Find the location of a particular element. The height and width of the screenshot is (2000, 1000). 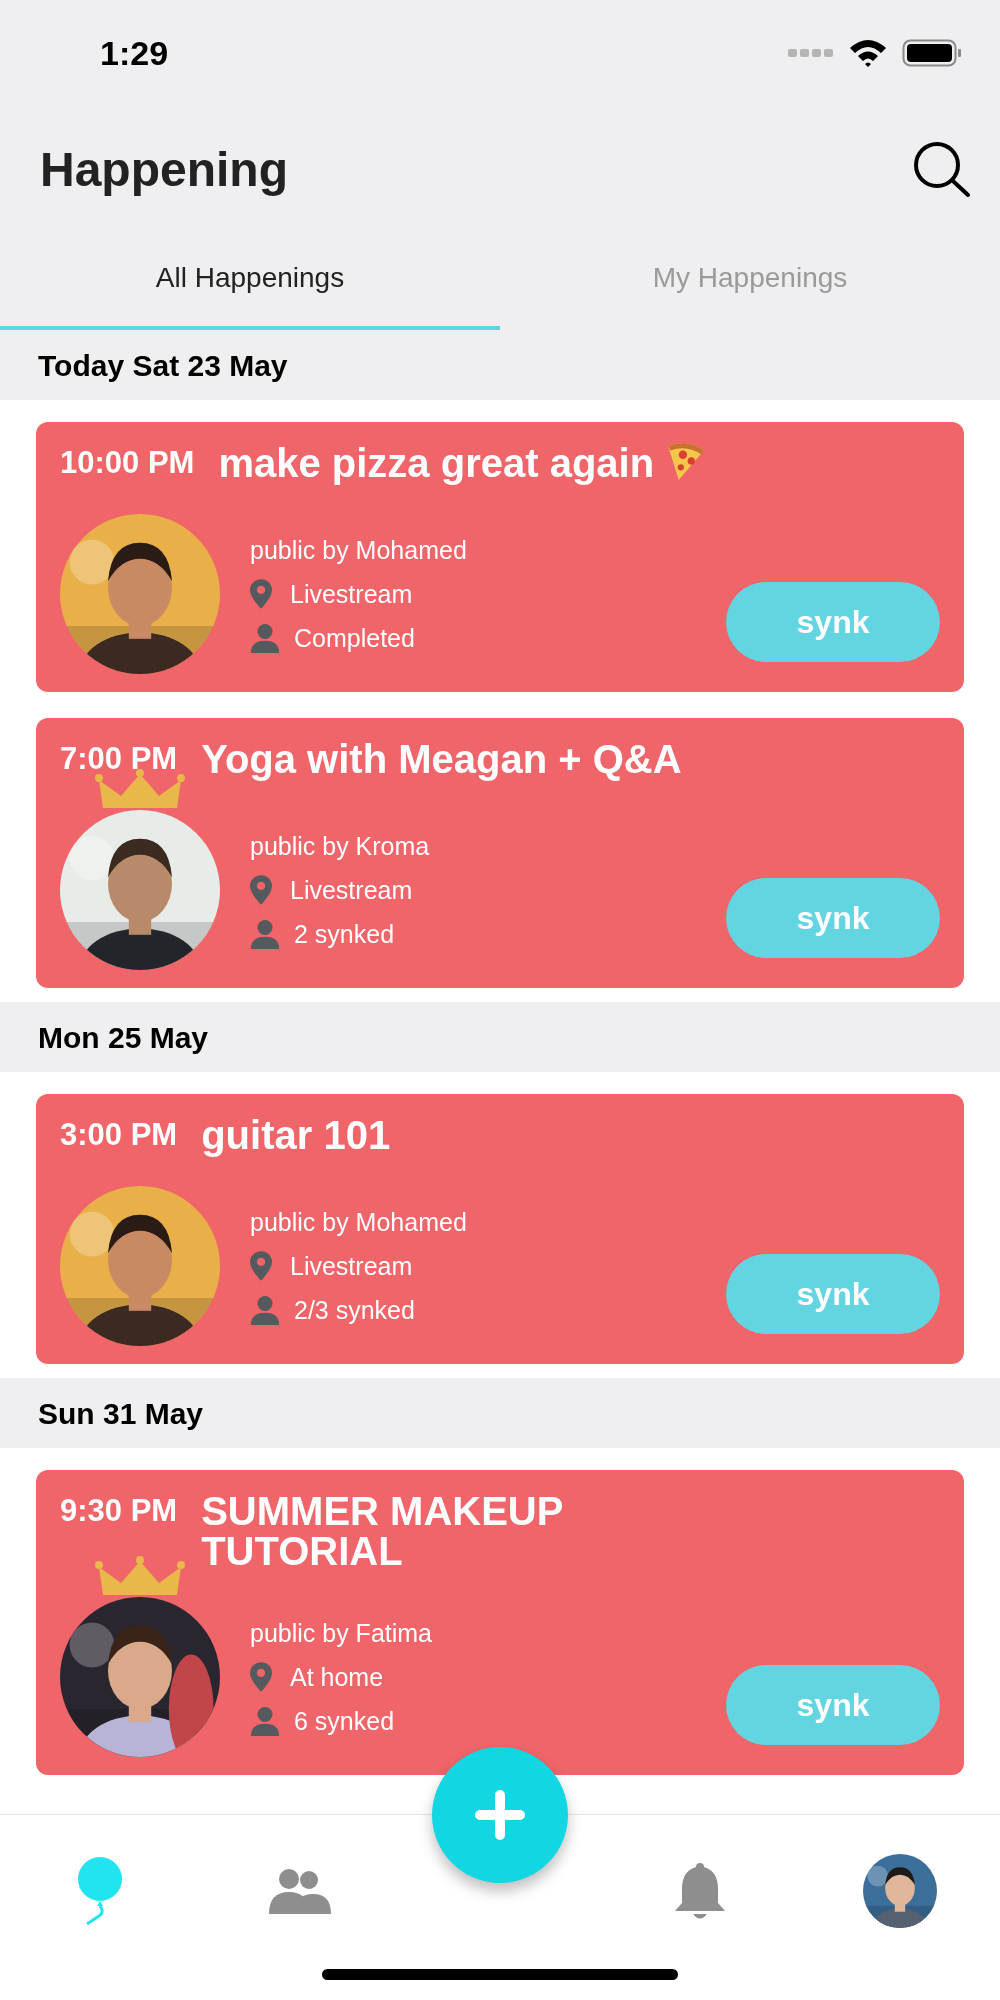

event-title: SUMMER MAKEUP TUTORIAL is located at coordinates (382, 1529).